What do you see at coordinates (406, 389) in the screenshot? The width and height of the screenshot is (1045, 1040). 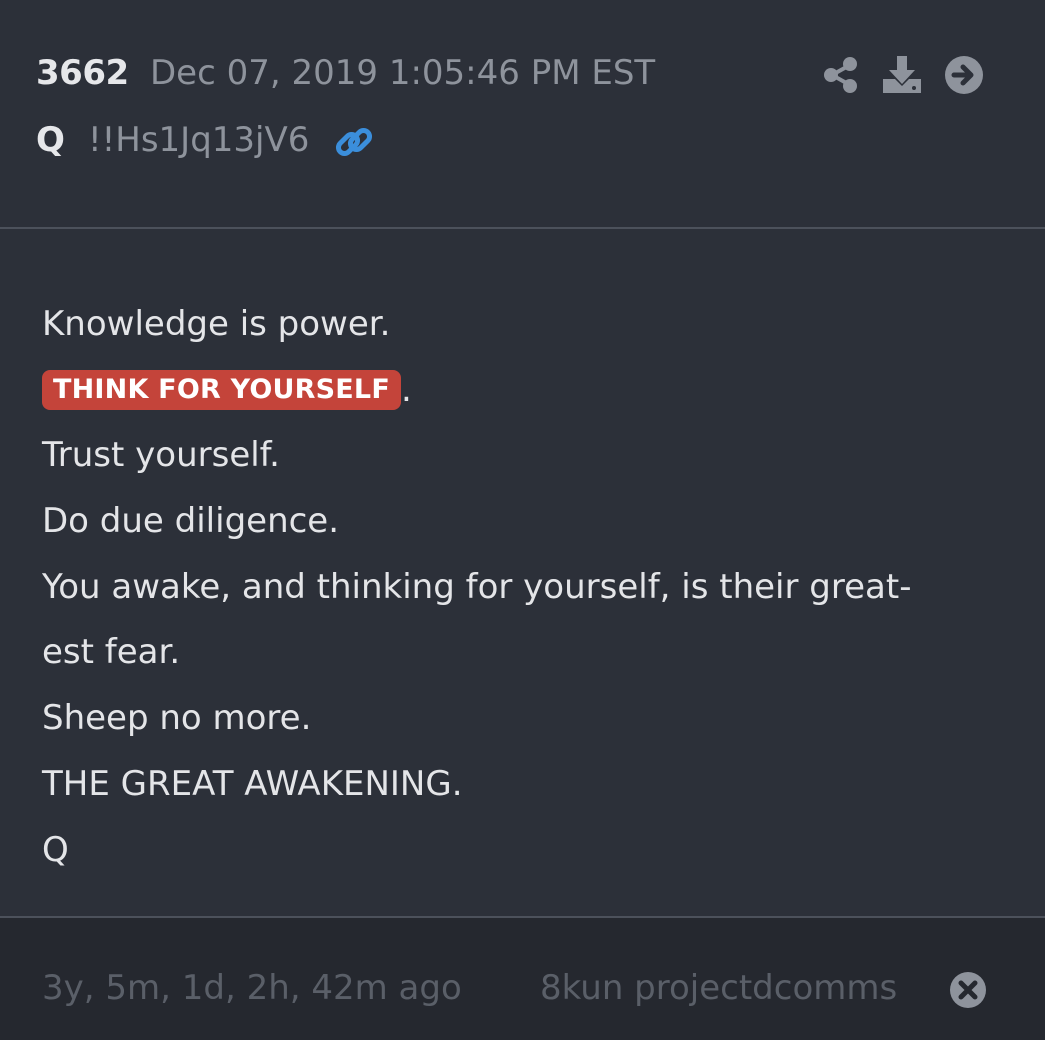 I see `tag-suffix: .` at bounding box center [406, 389].